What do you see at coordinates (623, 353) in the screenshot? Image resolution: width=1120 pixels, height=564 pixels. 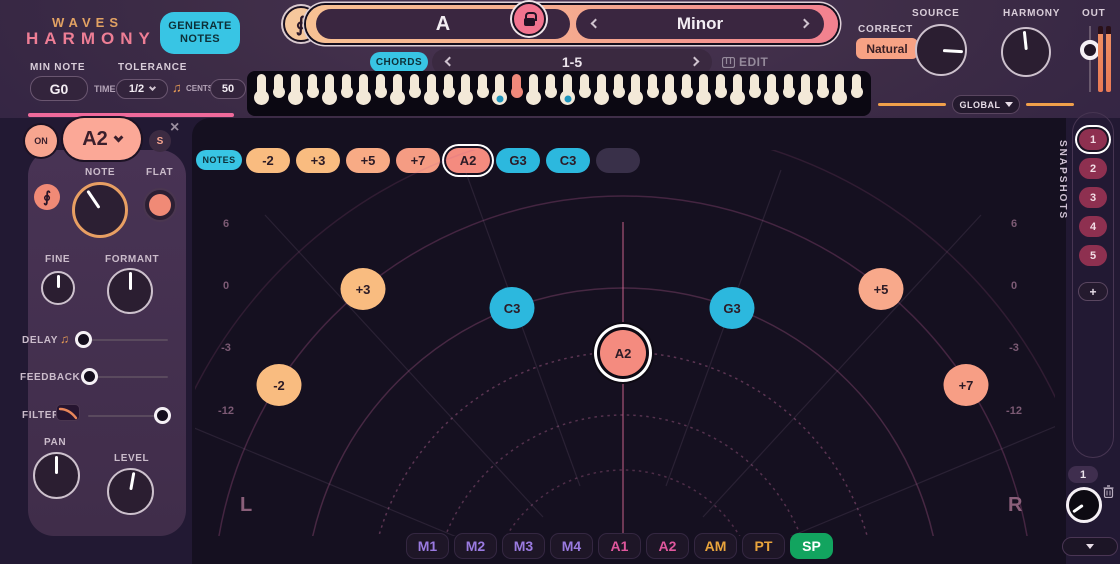 I see `voice-node-selected: A2` at bounding box center [623, 353].